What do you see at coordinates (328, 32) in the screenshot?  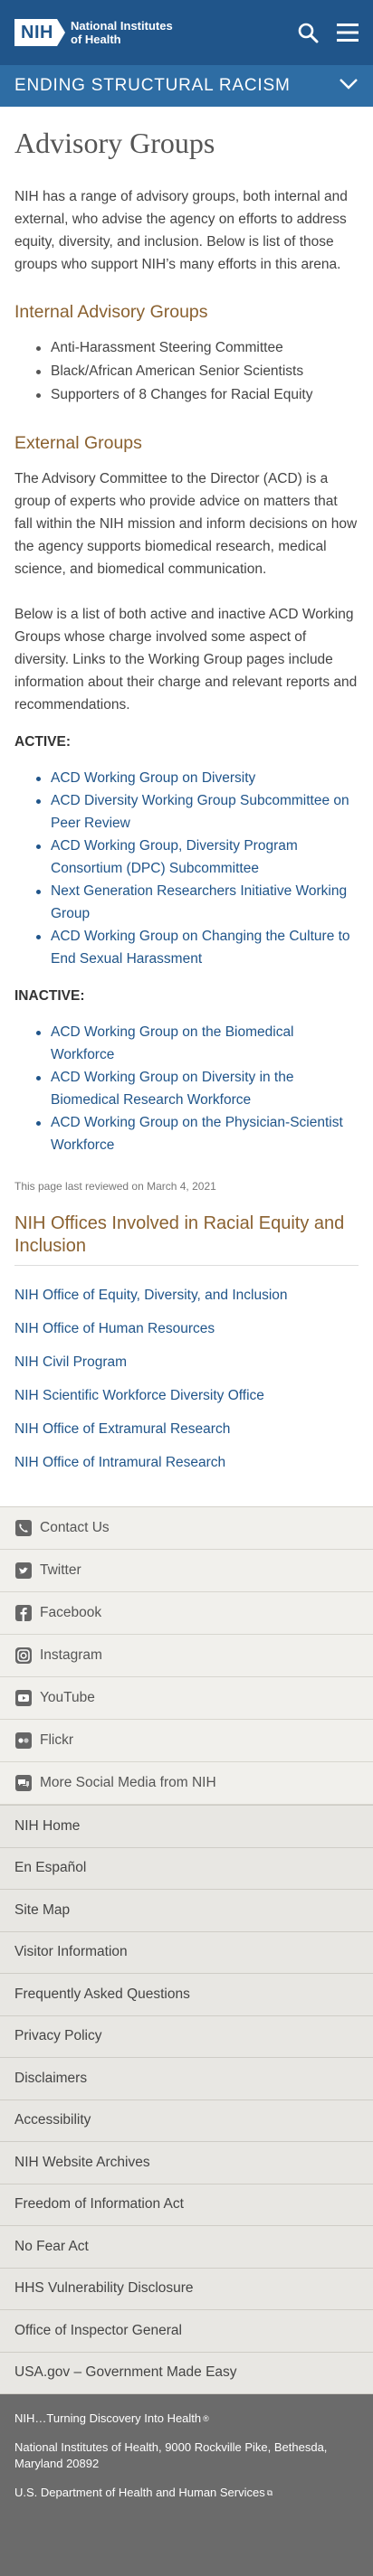 I see `header-actions` at bounding box center [328, 32].